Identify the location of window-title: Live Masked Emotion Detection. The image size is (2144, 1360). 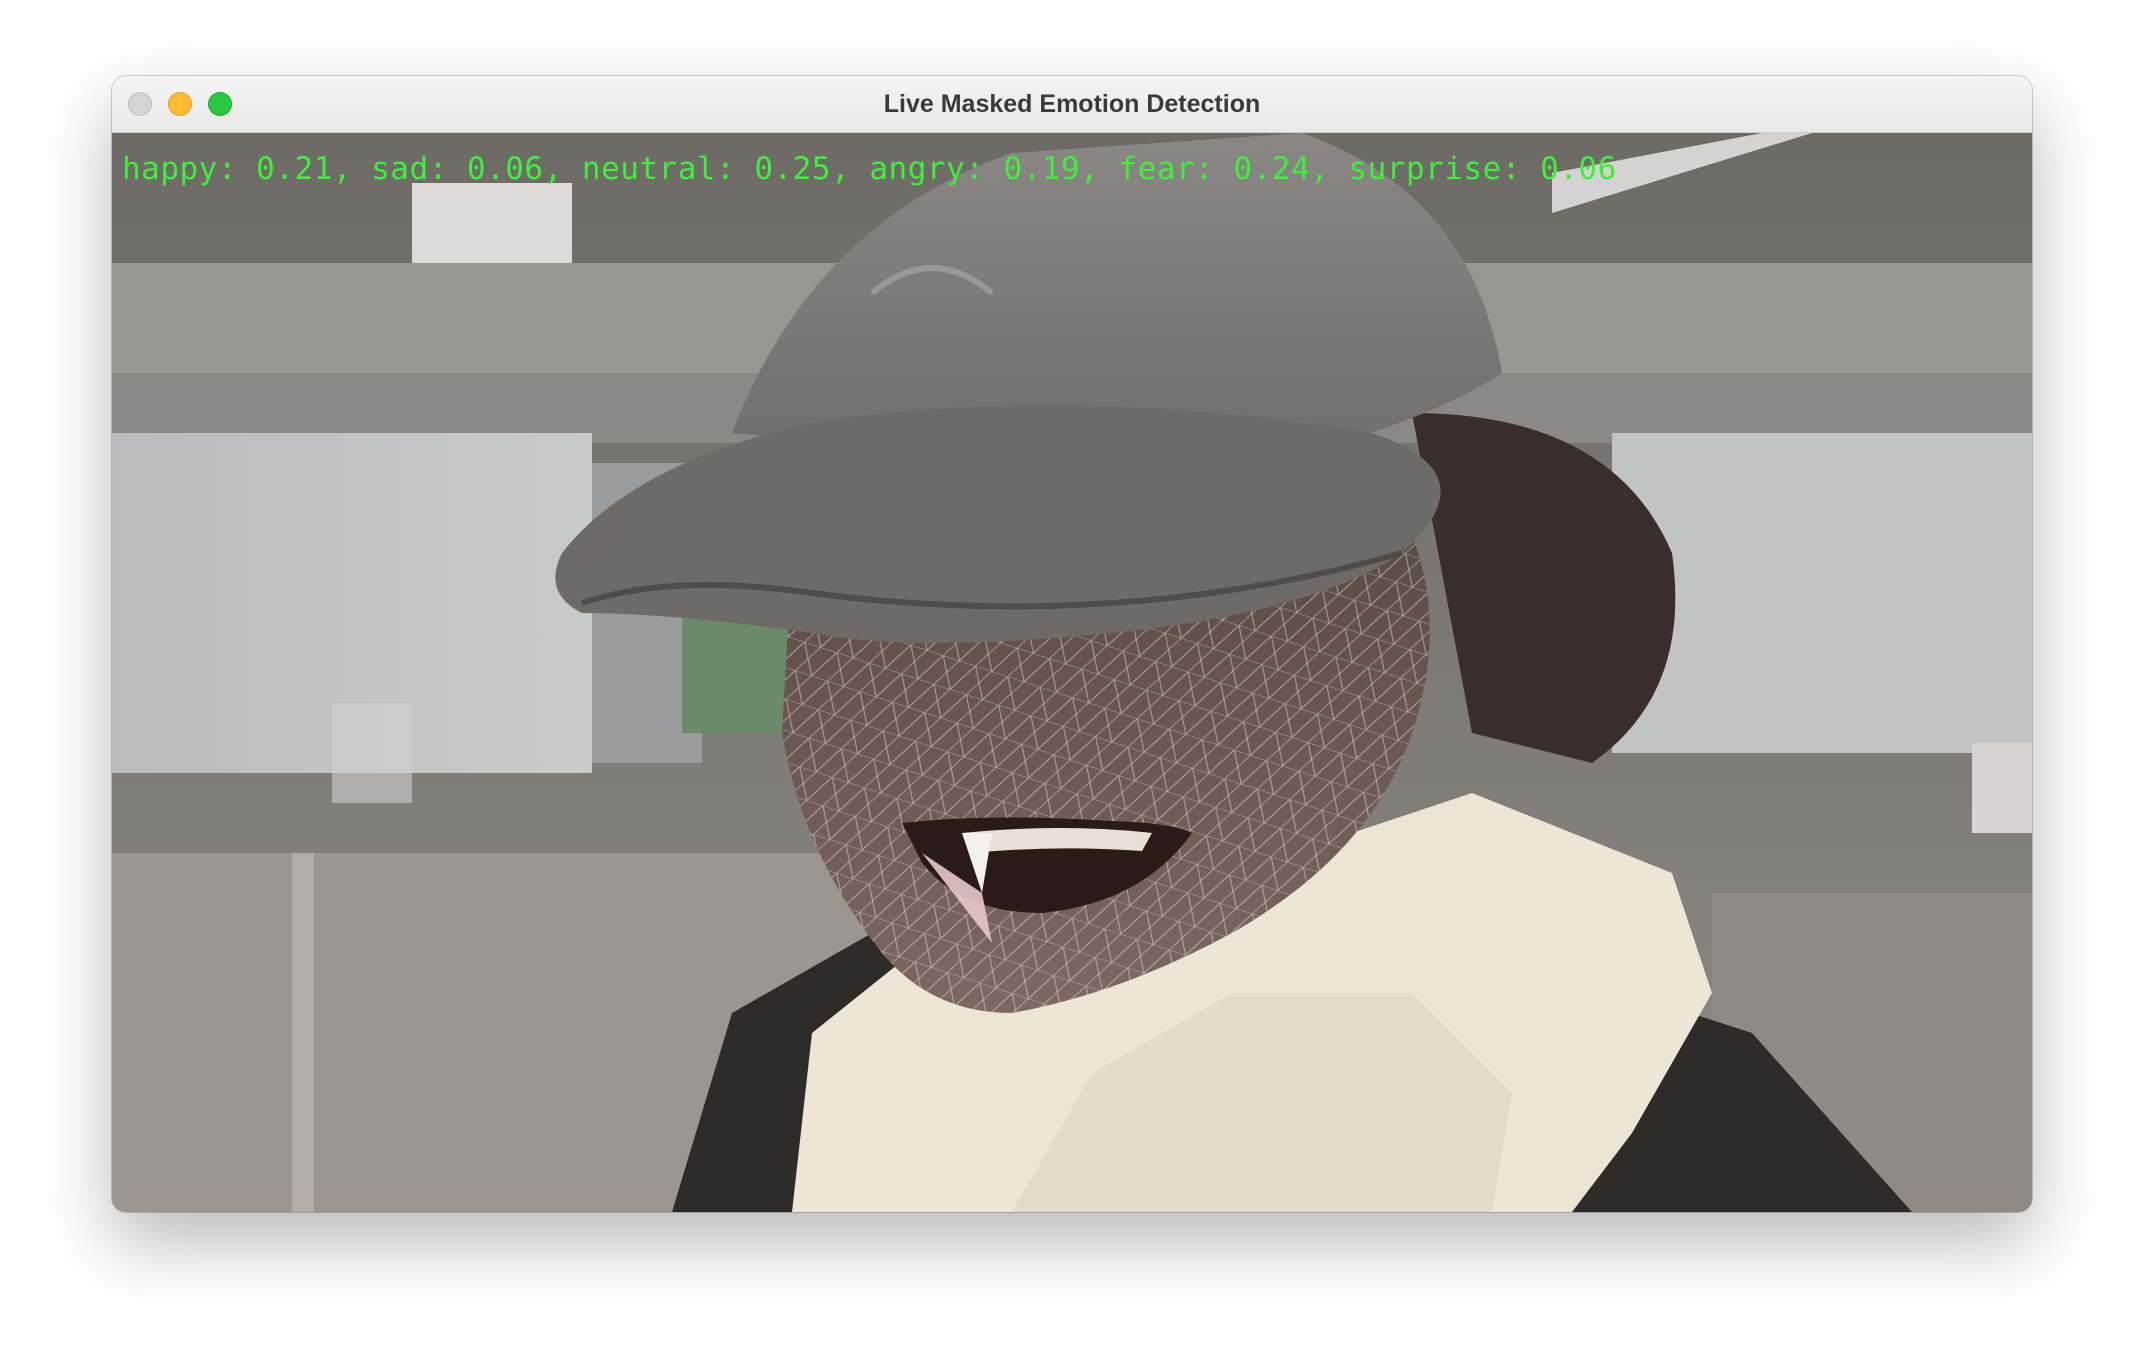
(1072, 103).